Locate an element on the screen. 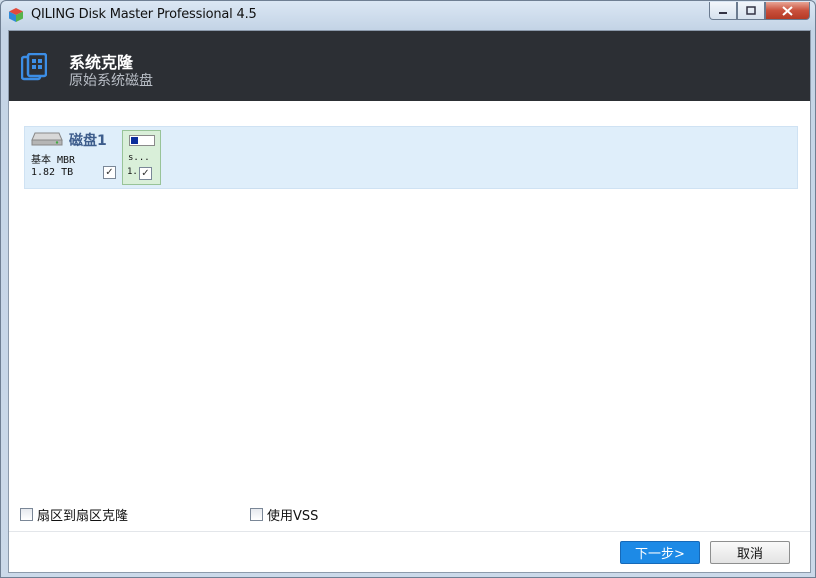  title-bar: QILING Disk Master Professional 4.5 is located at coordinates (408, 15).